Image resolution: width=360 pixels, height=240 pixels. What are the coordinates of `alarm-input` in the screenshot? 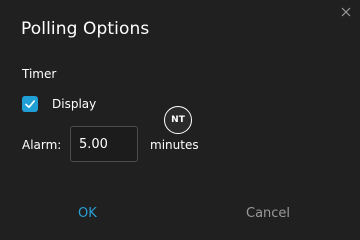 It's located at (104, 144).